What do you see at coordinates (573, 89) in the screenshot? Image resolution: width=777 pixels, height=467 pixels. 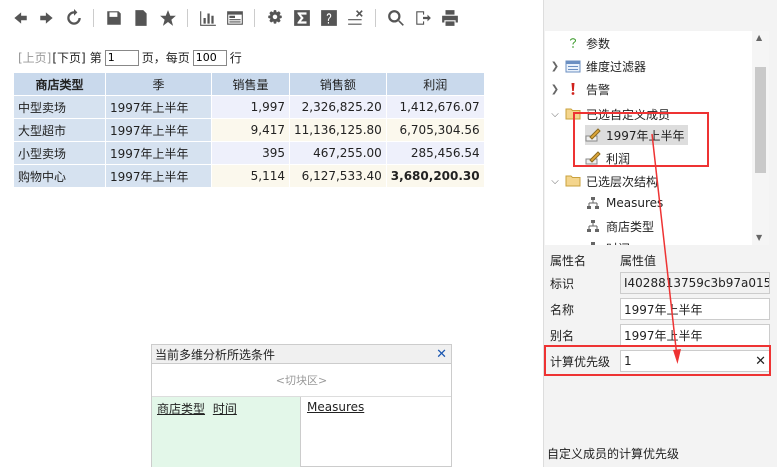 I see `exclamation-alert-icon` at bounding box center [573, 89].